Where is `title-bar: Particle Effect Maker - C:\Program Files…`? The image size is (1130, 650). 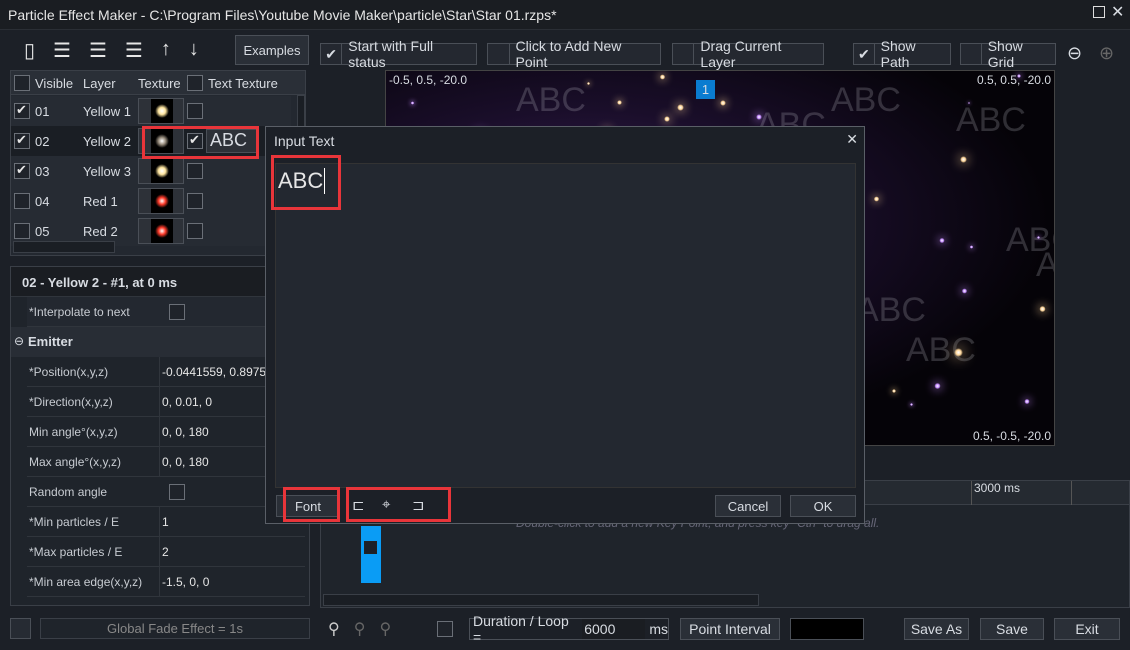 title-bar: Particle Effect Maker - C:\Program Files… is located at coordinates (565, 15).